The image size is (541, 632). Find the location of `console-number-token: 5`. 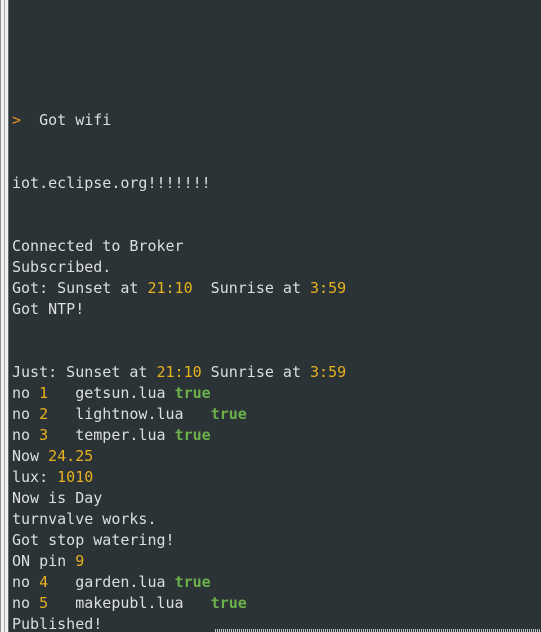

console-number-token: 5 is located at coordinates (44, 603).